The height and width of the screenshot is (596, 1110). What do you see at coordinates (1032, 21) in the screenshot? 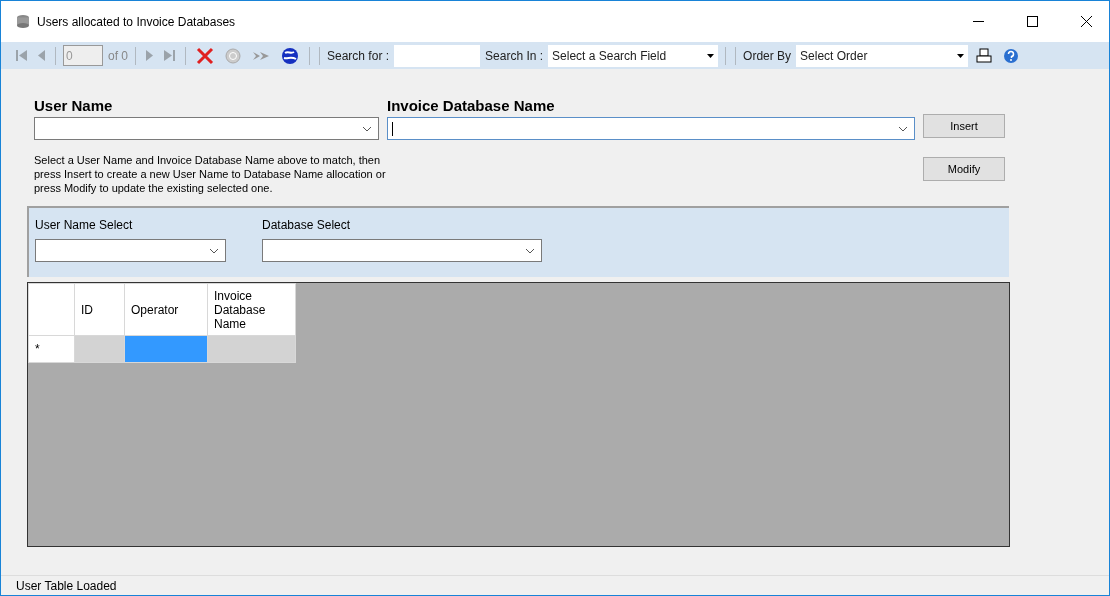
I see `maximize-icon` at bounding box center [1032, 21].